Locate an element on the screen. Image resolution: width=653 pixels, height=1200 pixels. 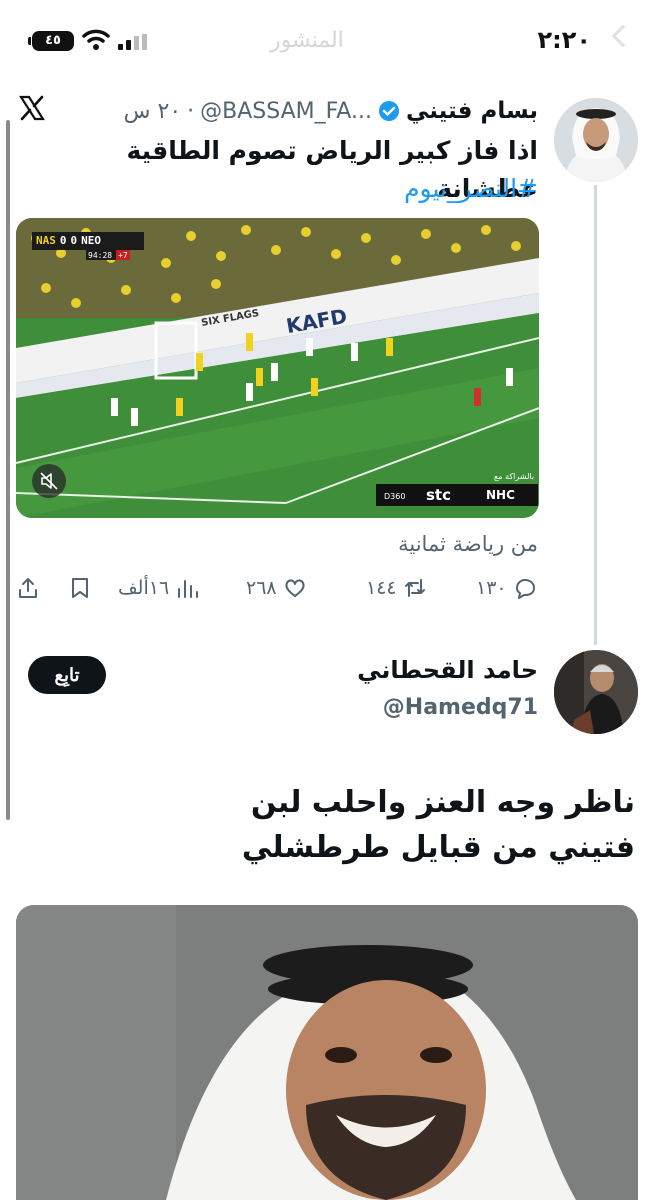
cellular-signal-icon is located at coordinates (133, 42).